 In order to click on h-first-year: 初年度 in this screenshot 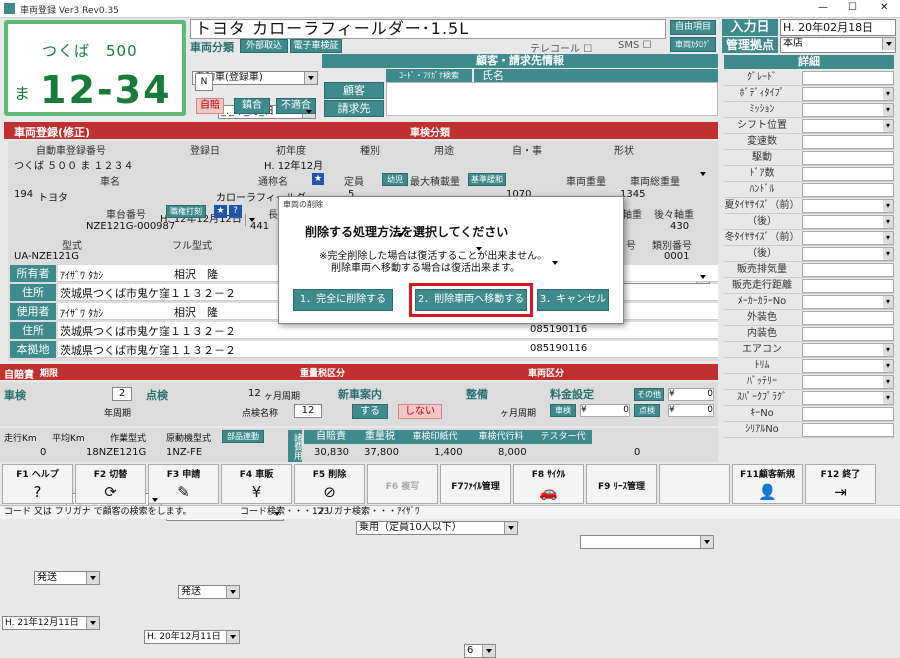, I will do `click(291, 151)`.